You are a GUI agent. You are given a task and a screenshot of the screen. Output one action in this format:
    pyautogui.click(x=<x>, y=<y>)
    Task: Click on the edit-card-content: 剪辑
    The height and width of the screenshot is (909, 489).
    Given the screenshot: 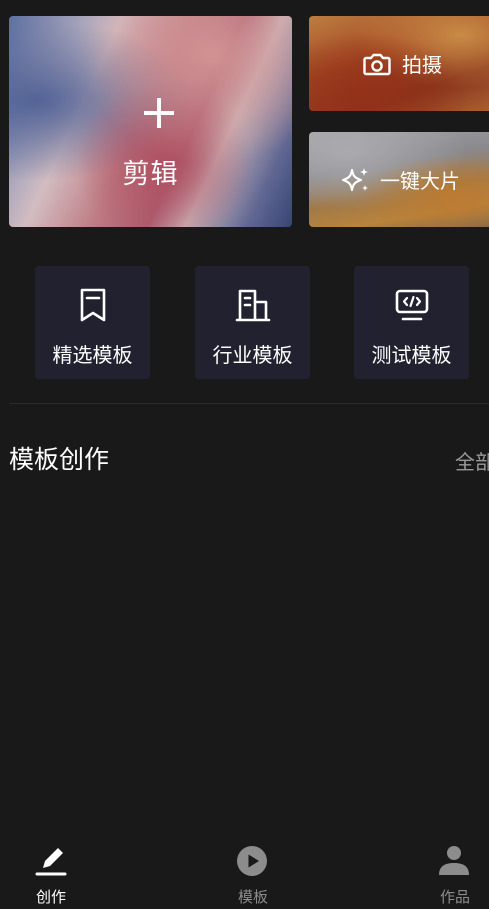 What is the action you would take?
    pyautogui.click(x=150, y=121)
    